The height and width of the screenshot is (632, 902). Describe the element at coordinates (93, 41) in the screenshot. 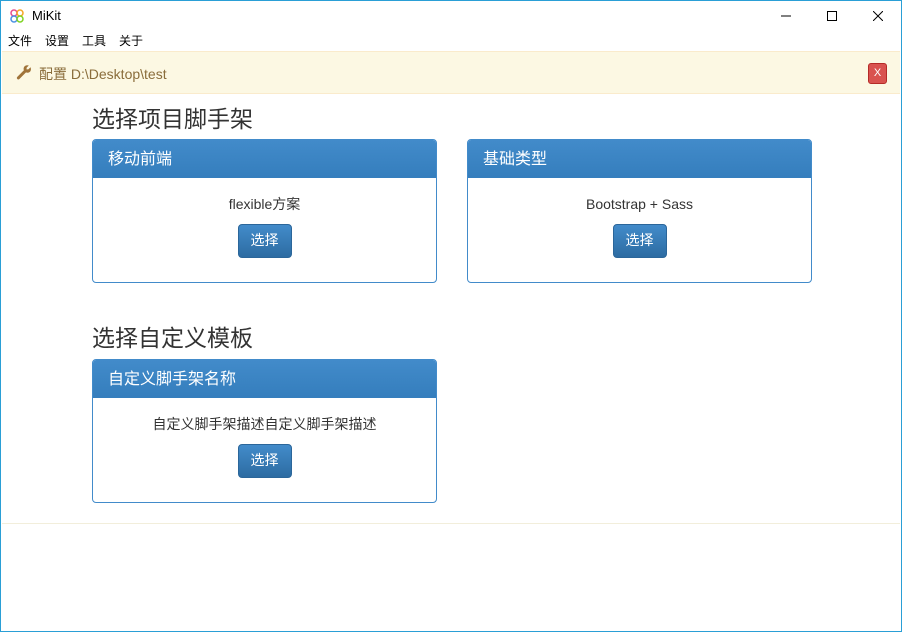

I see `menu-item-tools: 工具` at that location.